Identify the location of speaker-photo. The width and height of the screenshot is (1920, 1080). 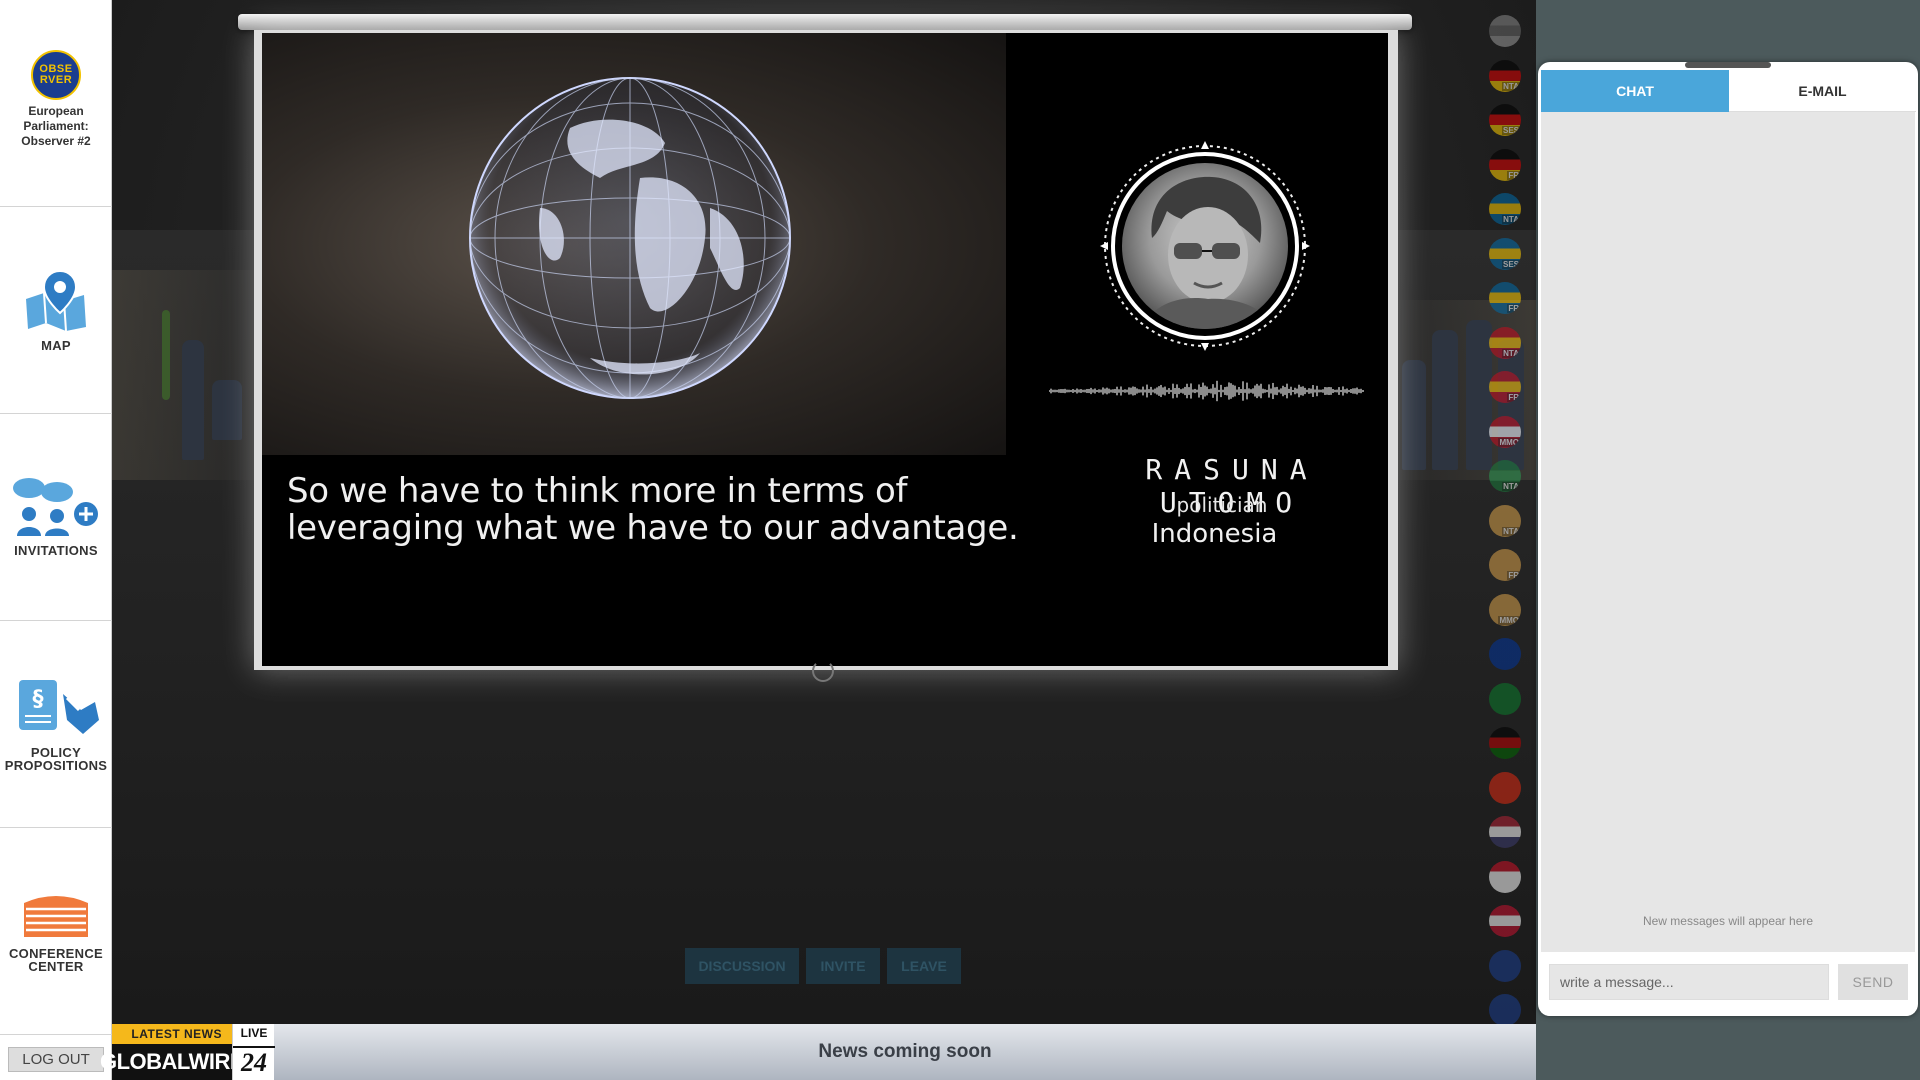
(1205, 246).